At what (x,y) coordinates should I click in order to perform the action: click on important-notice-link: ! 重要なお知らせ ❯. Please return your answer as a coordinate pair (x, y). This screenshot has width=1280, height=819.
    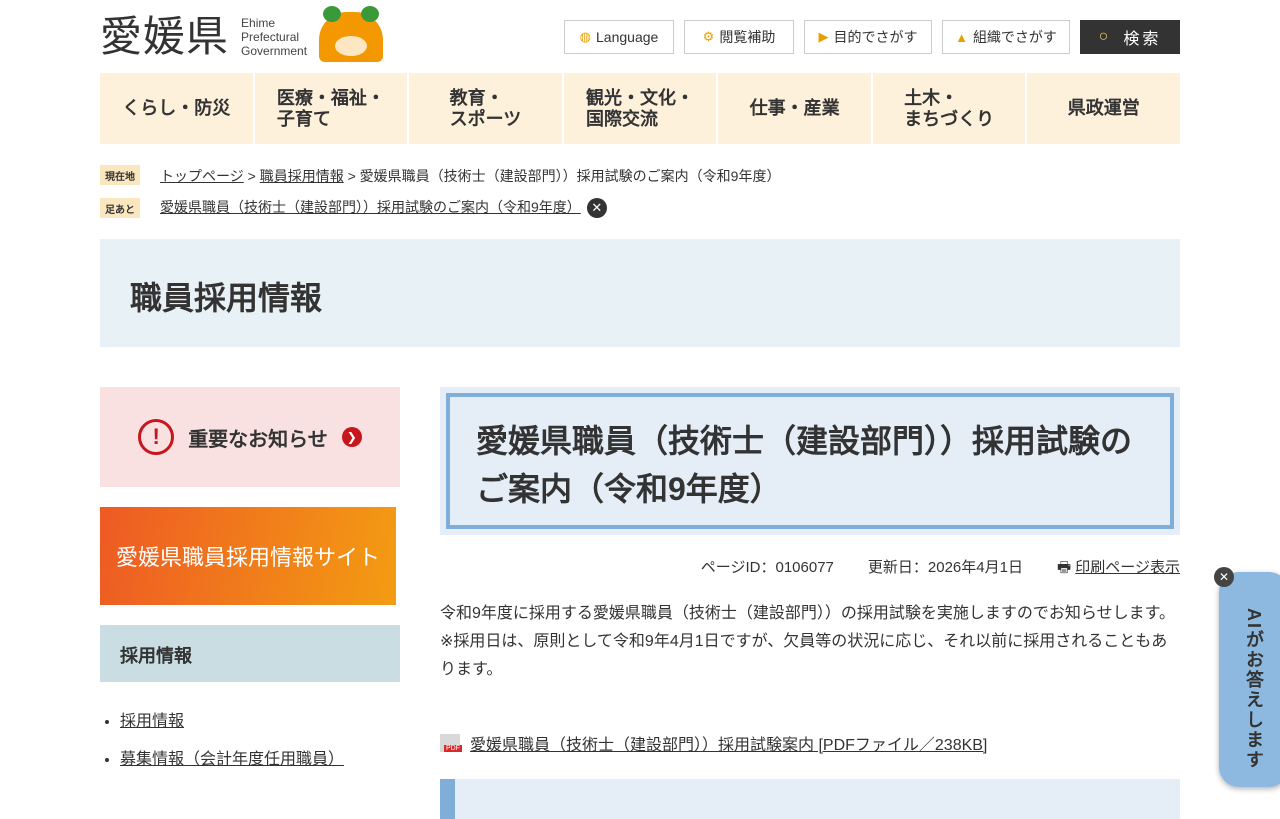
    Looking at the image, I should click on (250, 437).